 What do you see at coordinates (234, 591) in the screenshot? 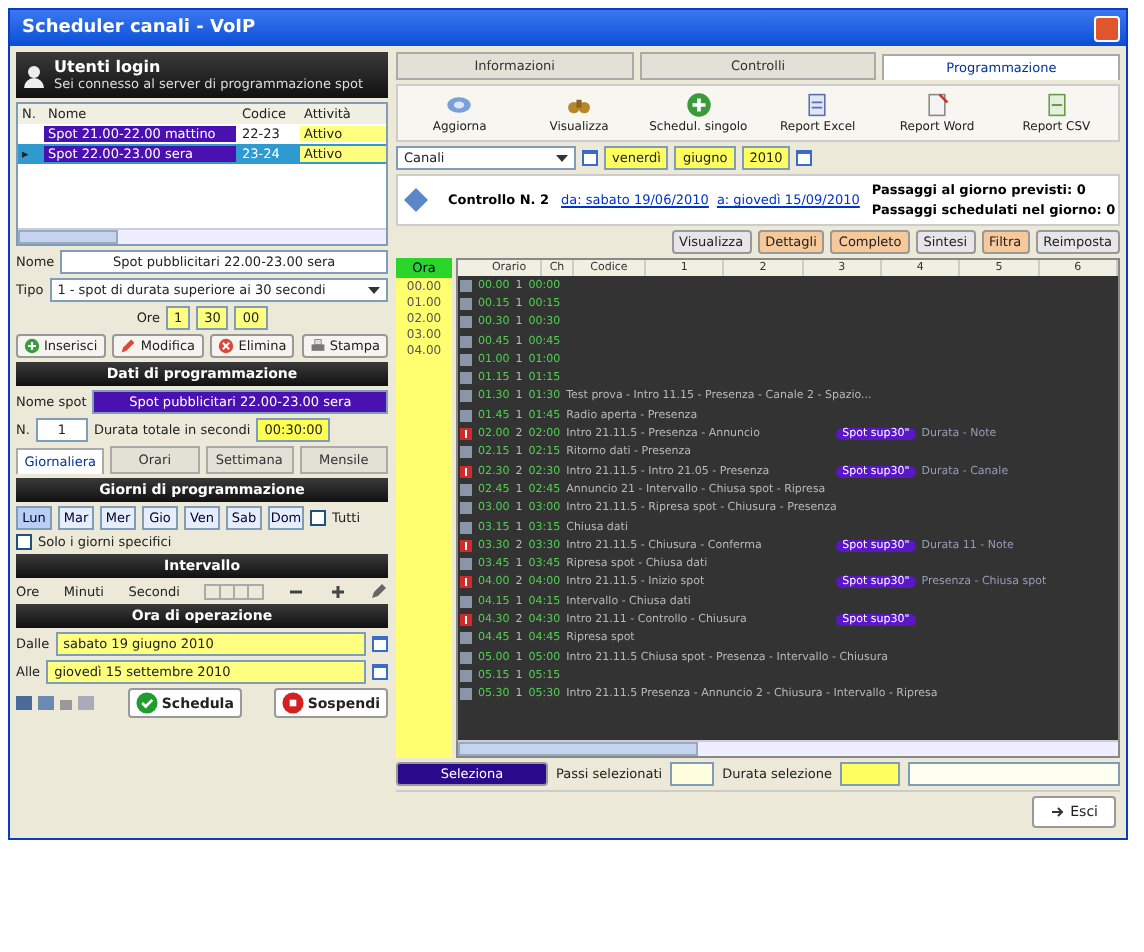
I see `grid-icon` at bounding box center [234, 591].